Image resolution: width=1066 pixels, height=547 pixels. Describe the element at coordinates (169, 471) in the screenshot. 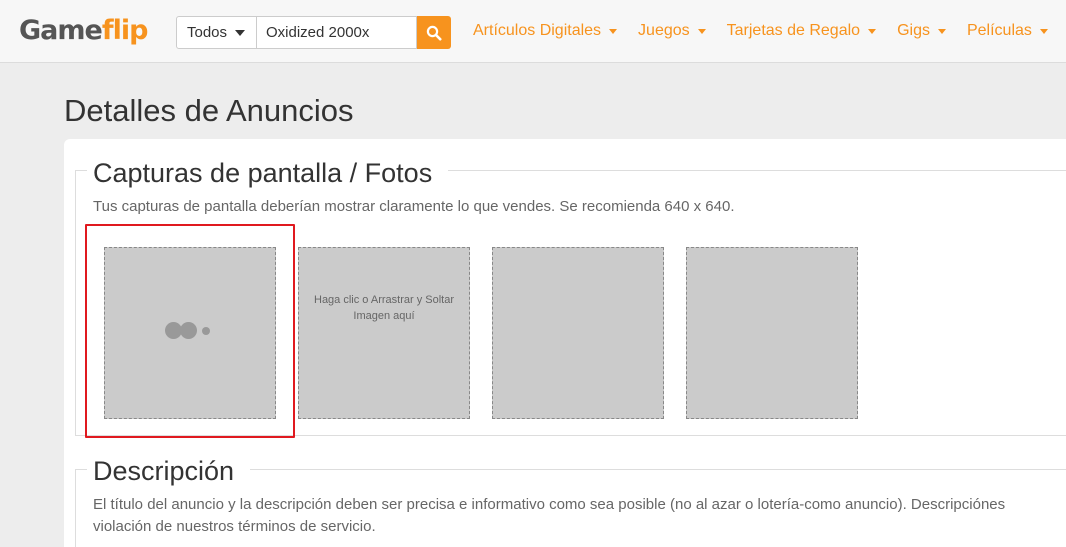

I see `description-legend: Descripción` at that location.